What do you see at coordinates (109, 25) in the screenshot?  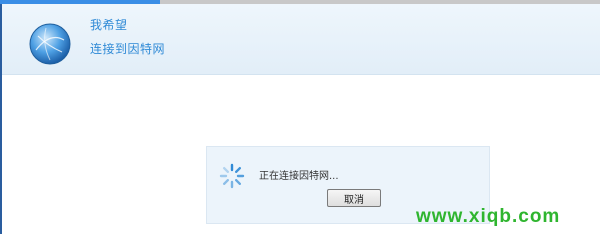 I see `wizard-title: 我希望` at bounding box center [109, 25].